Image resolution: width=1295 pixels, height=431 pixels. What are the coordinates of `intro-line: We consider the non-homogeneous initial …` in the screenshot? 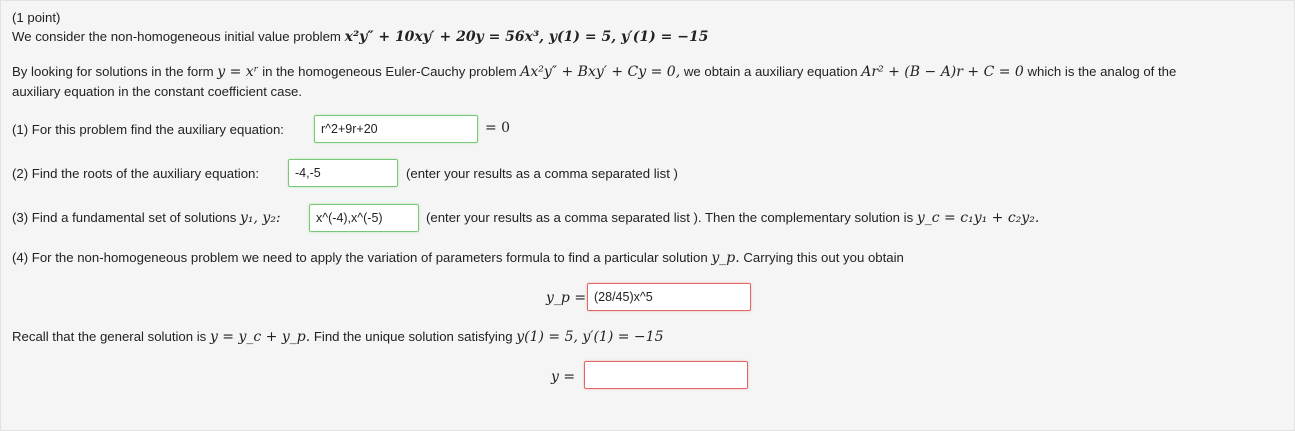 It's located at (360, 37).